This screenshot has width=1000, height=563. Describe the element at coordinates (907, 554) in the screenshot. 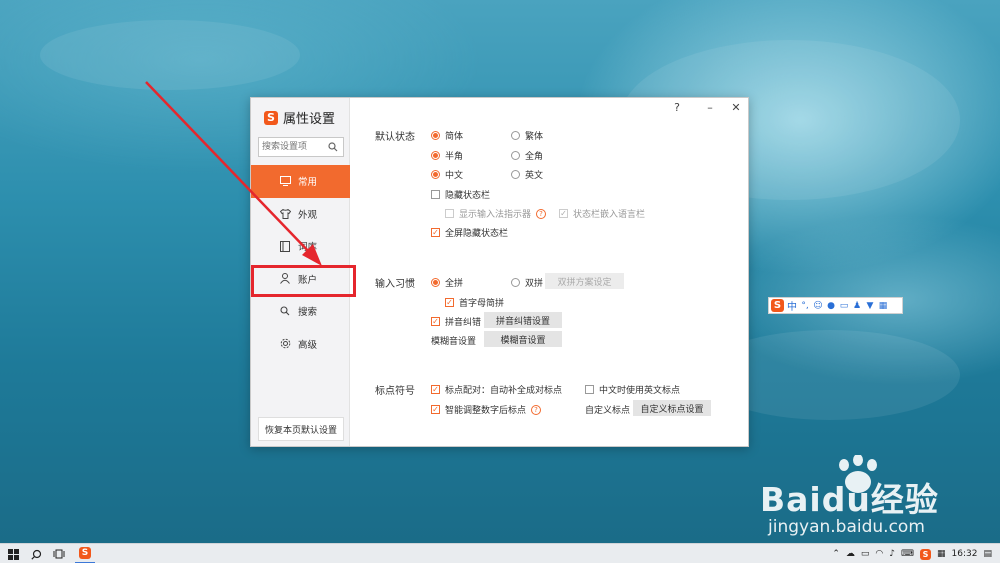

I see `language-icon: ⌨` at that location.